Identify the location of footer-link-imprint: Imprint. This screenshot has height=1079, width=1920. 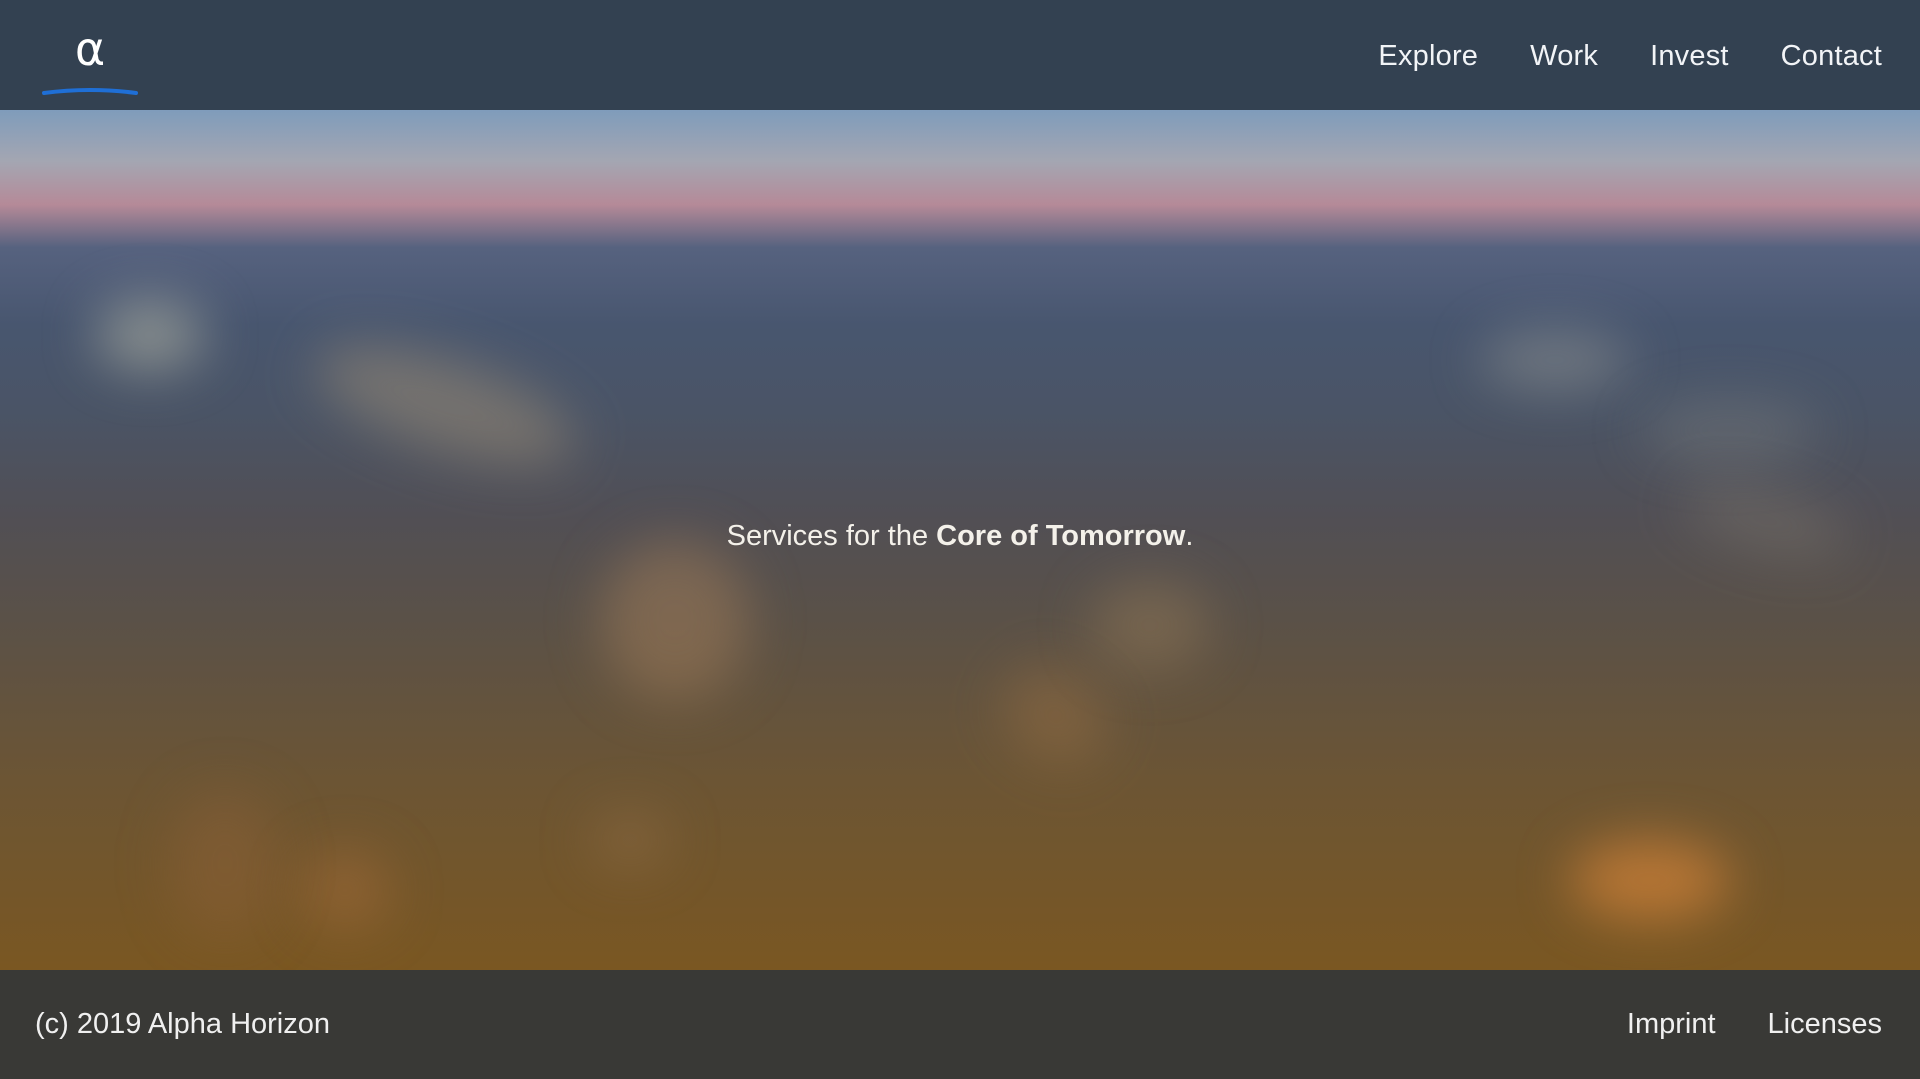
(1671, 1024).